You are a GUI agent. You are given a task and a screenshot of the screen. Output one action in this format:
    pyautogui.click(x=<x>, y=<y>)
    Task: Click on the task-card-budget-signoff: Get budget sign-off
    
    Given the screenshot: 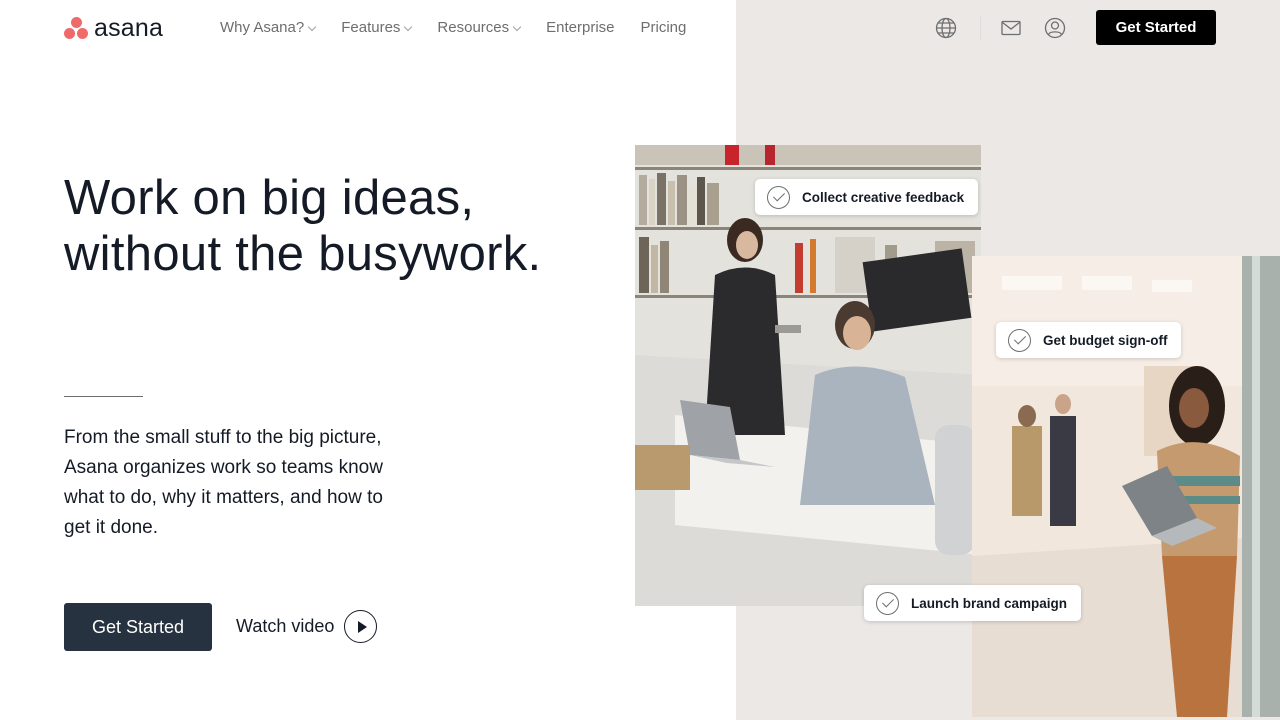 What is the action you would take?
    pyautogui.click(x=1089, y=340)
    